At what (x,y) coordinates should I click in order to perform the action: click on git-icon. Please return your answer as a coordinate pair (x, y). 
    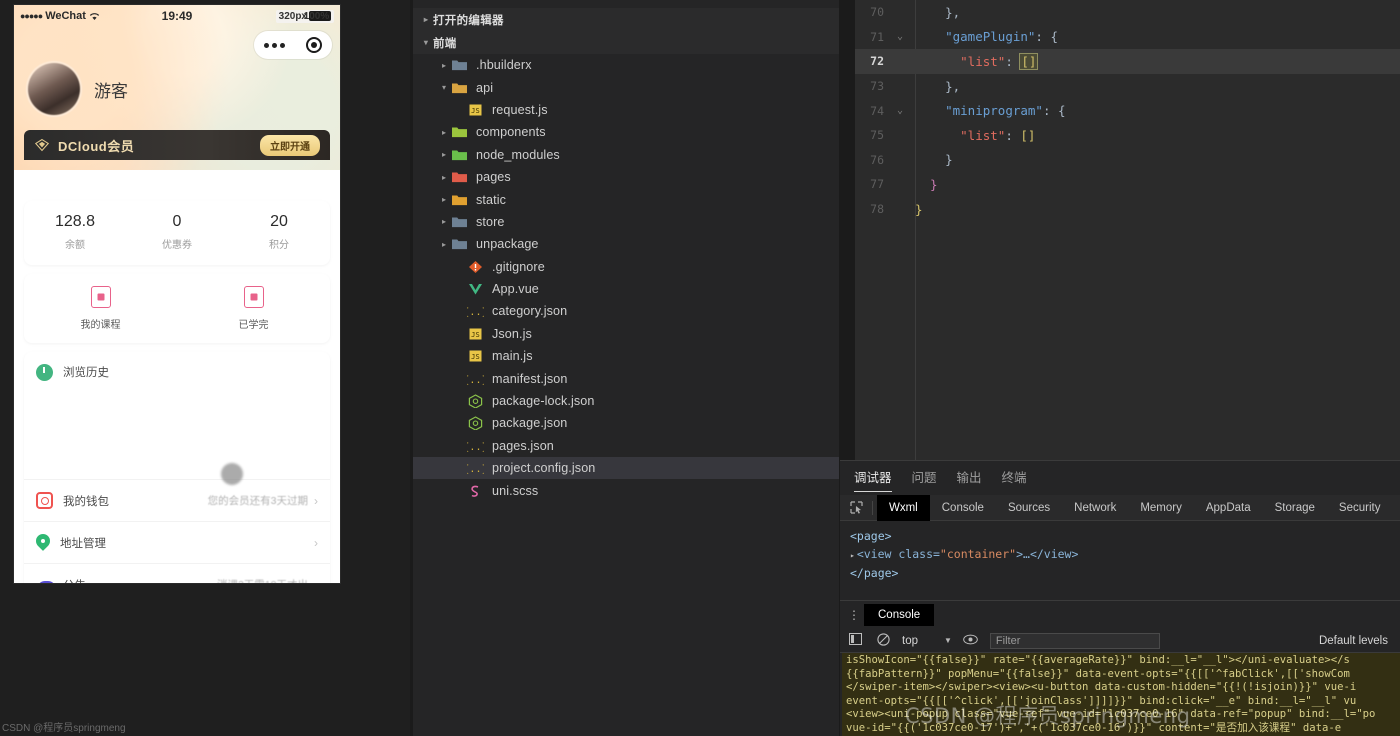
    Looking at the image, I should click on (475, 266).